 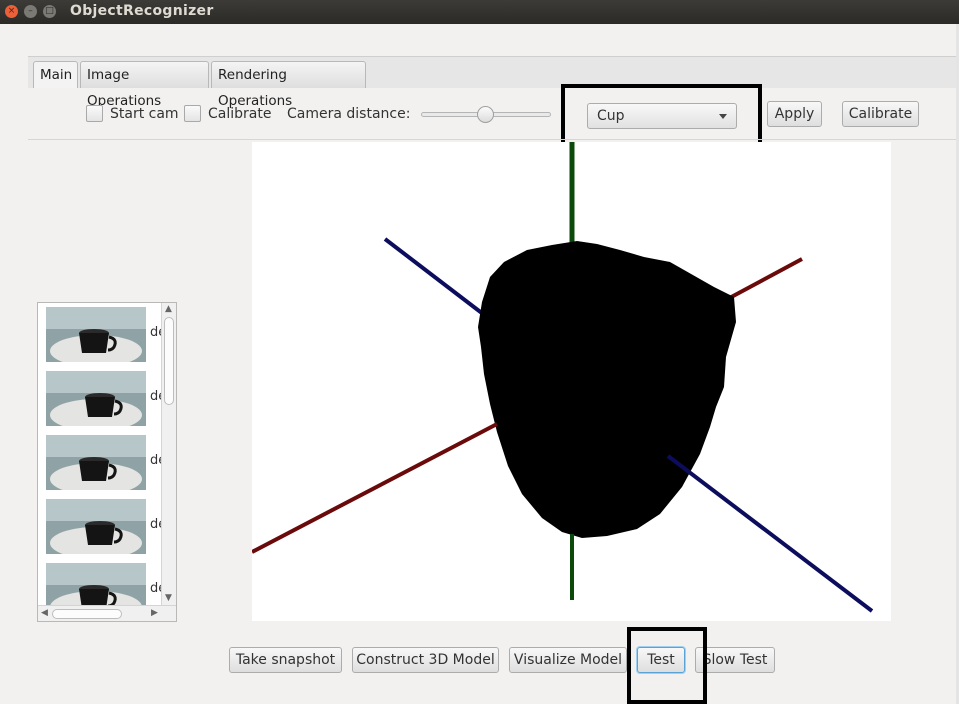 I want to click on scroll-left-icon: ◀, so click(x=44, y=613).